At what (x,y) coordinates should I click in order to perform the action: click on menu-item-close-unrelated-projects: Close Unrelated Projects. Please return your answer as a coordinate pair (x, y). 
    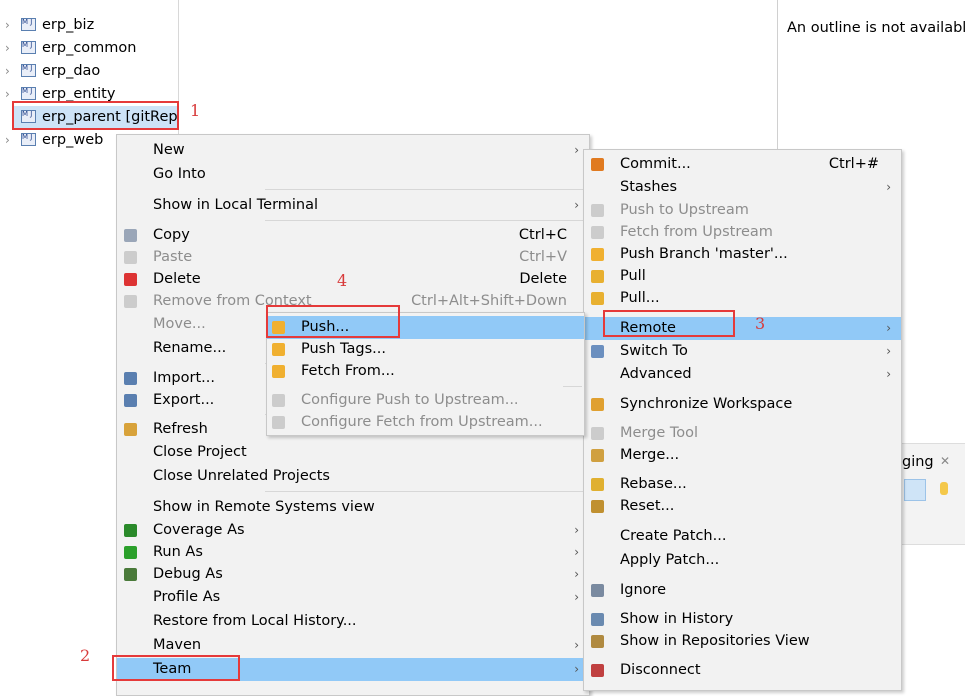
    Looking at the image, I should click on (353, 476).